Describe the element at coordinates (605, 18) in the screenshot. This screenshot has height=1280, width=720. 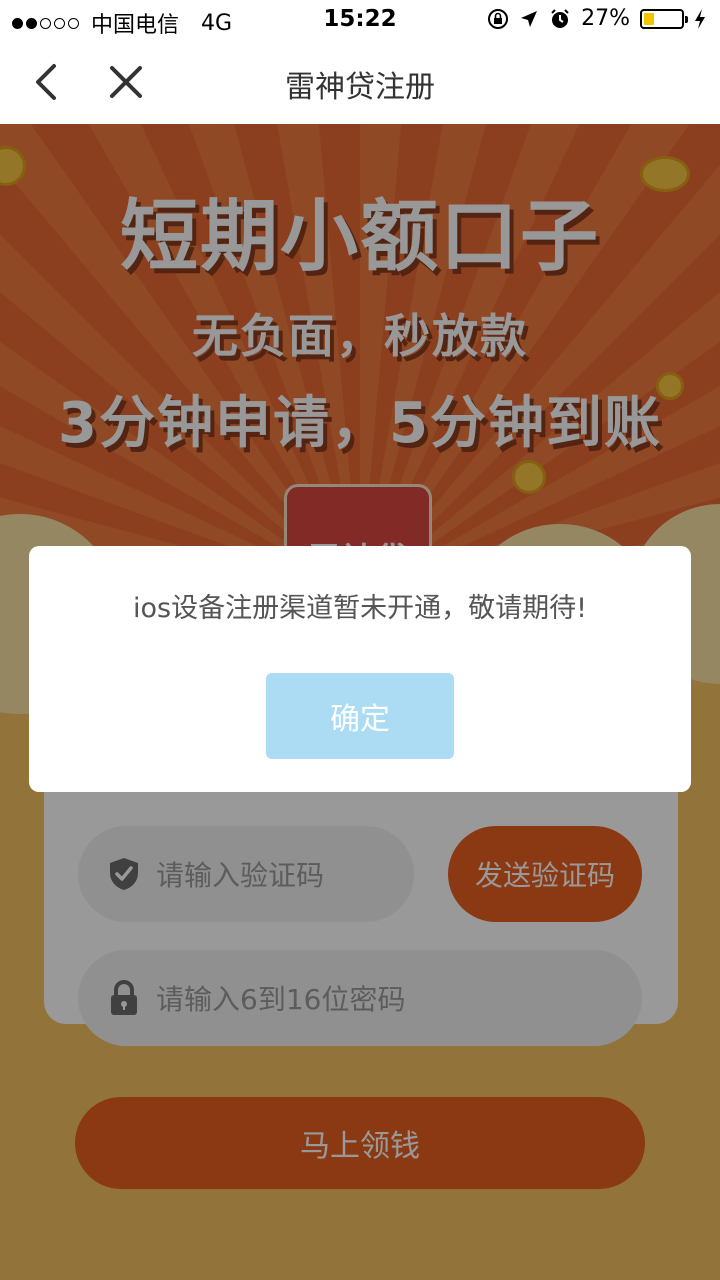
I see `battery-percent: 27%` at that location.